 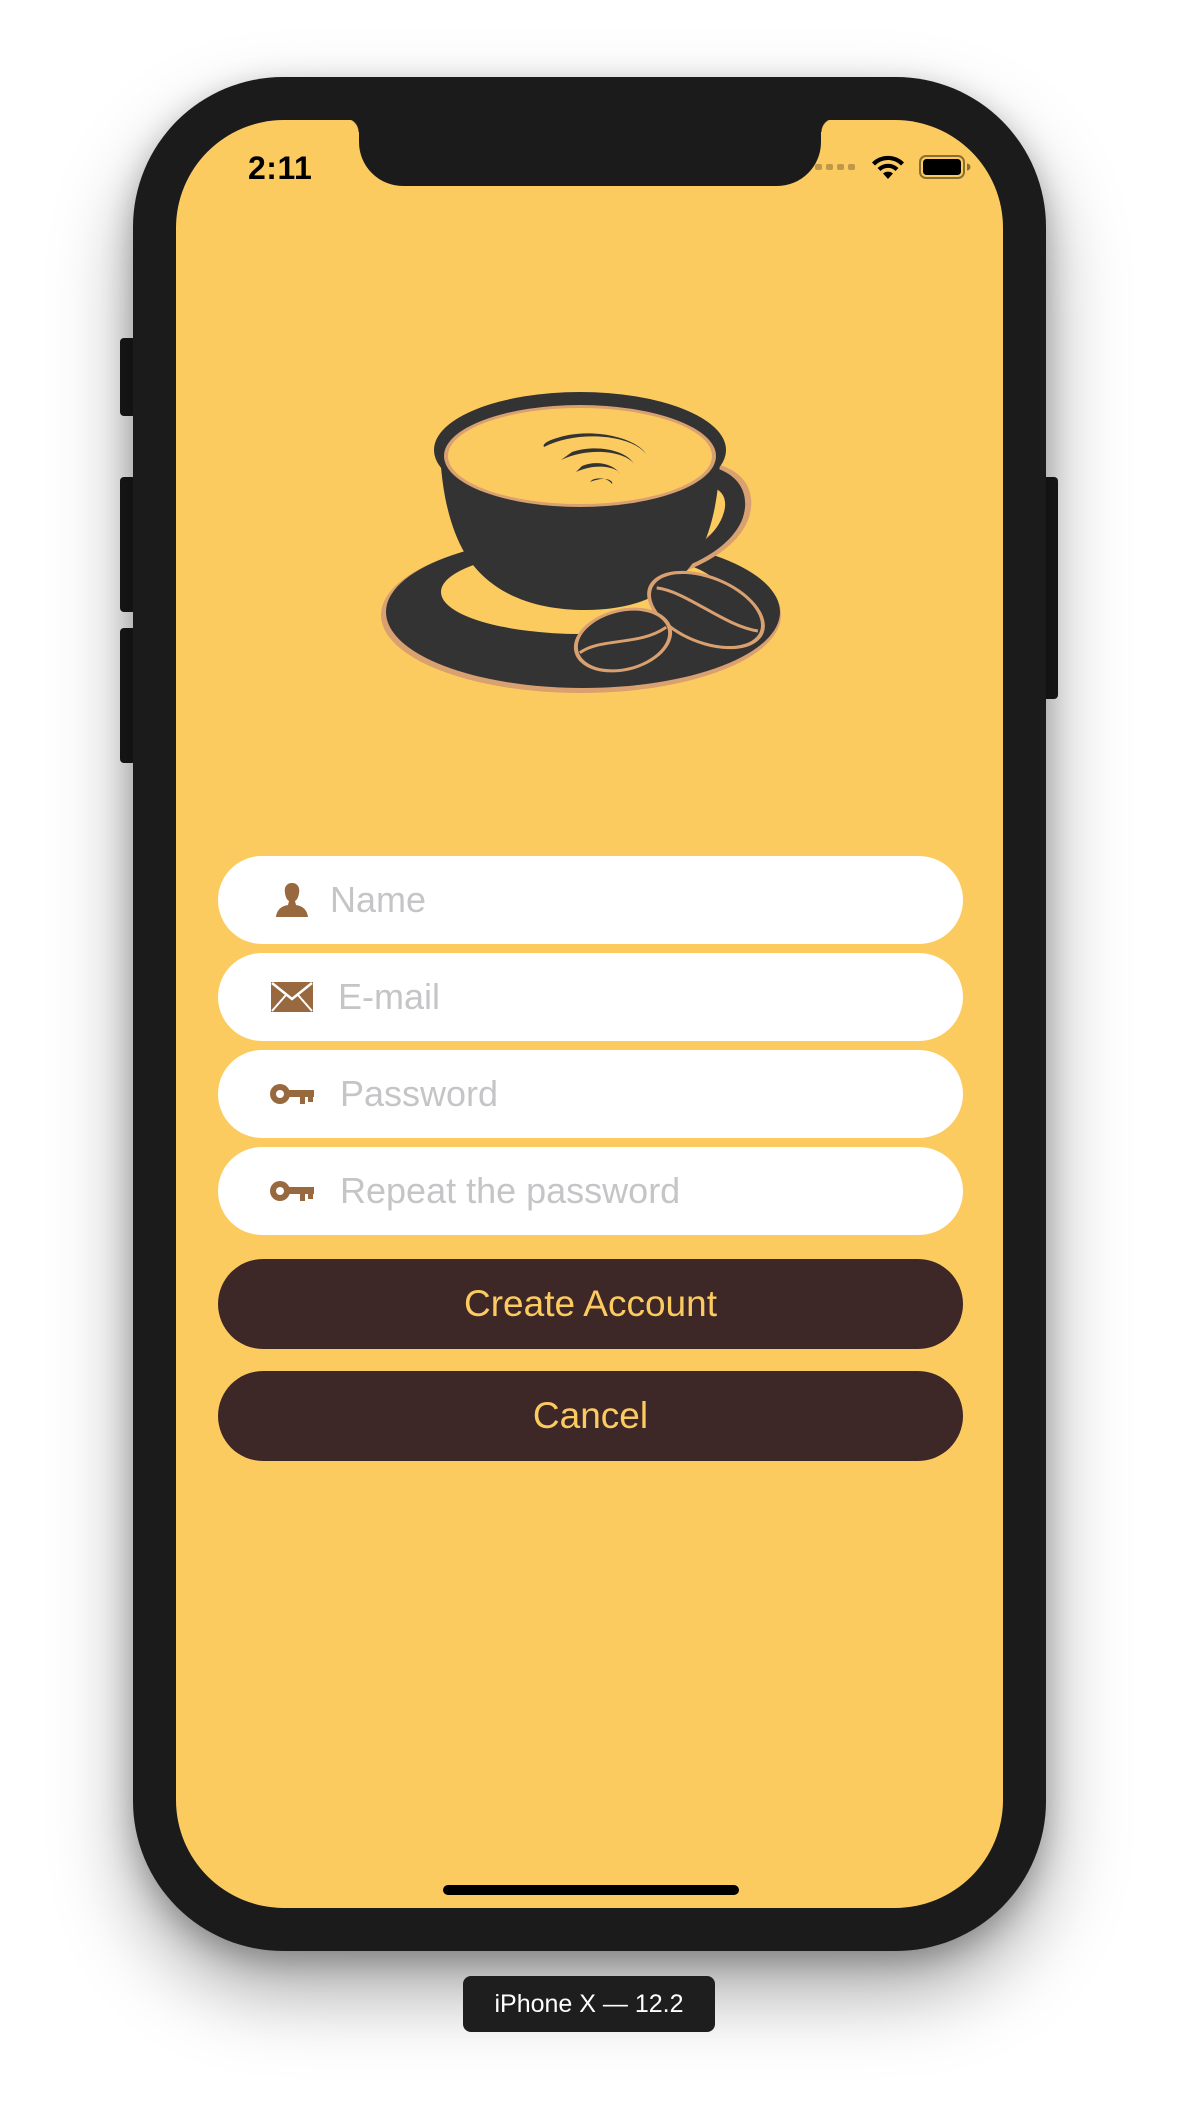 I want to click on envelope-icon, so click(x=292, y=997).